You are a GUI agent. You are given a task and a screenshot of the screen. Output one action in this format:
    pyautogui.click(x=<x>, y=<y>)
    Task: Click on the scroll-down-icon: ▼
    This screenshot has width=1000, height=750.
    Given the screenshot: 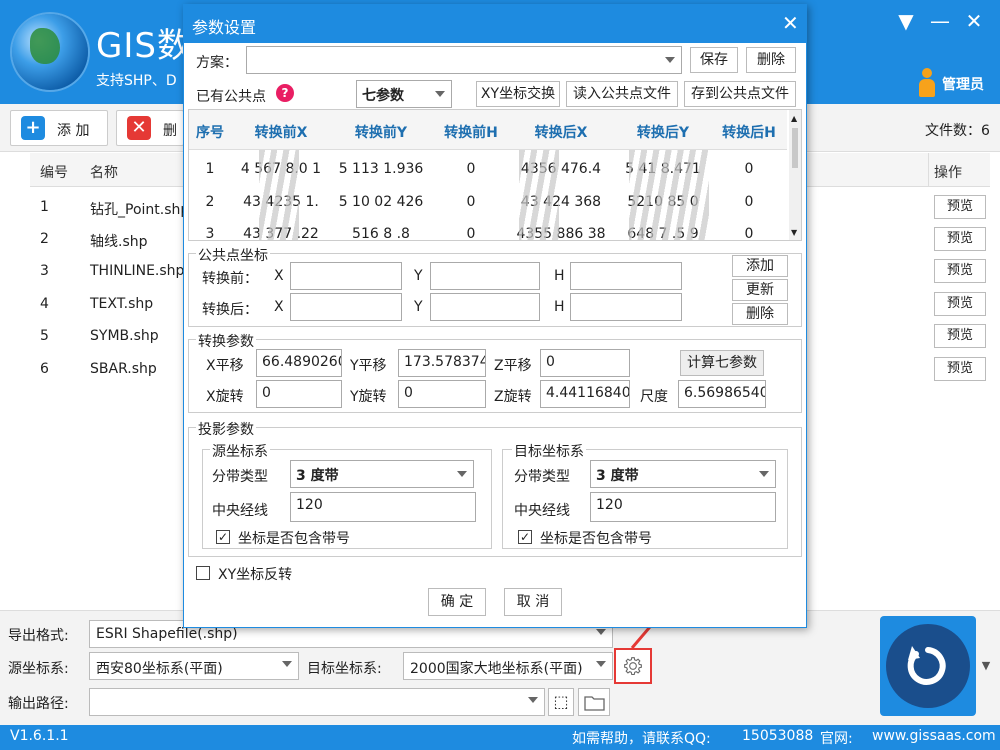 What is the action you would take?
    pyautogui.click(x=794, y=232)
    